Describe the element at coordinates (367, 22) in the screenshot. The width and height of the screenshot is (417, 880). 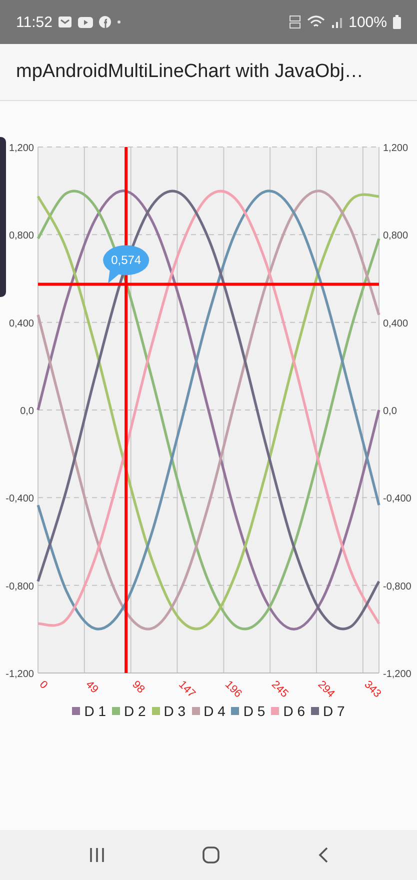
I see `battery-percent: 100%` at that location.